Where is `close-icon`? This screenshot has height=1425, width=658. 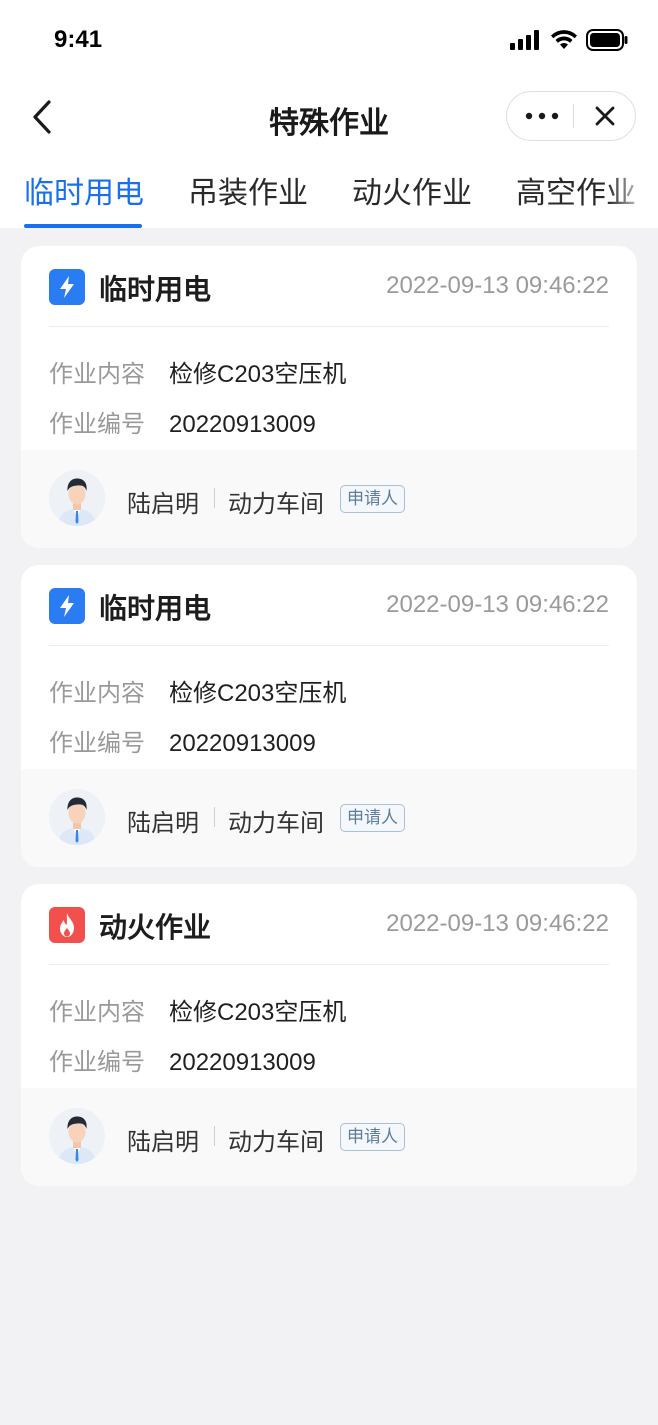 close-icon is located at coordinates (605, 116).